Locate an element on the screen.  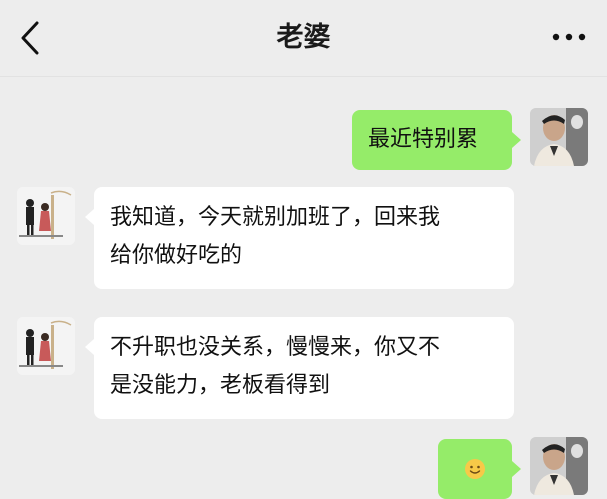
smile-emoji-icon is located at coordinates (475, 469).